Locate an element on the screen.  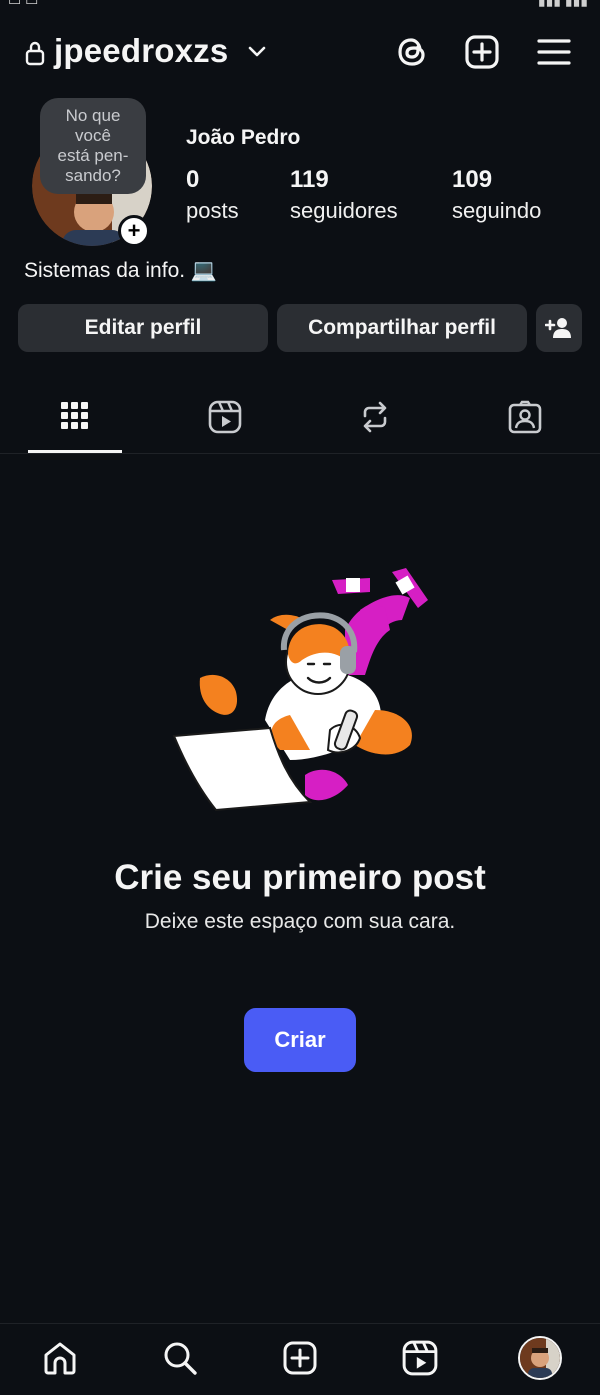
empty-state-illustration is located at coordinates (300, 690).